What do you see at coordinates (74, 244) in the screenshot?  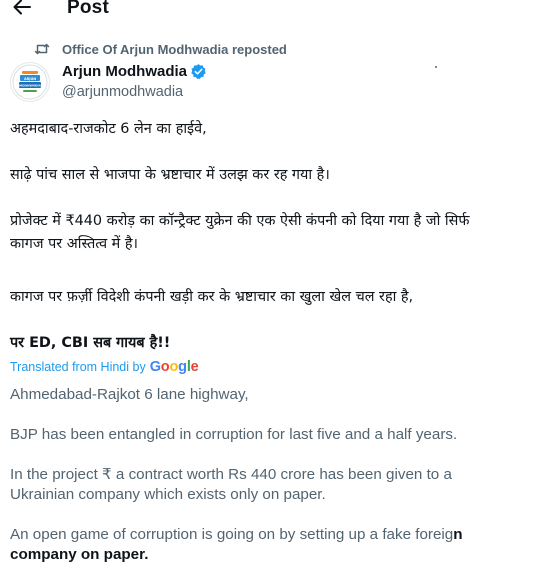 I see `post-text-line: कागज पर अस्तित्व में है।` at bounding box center [74, 244].